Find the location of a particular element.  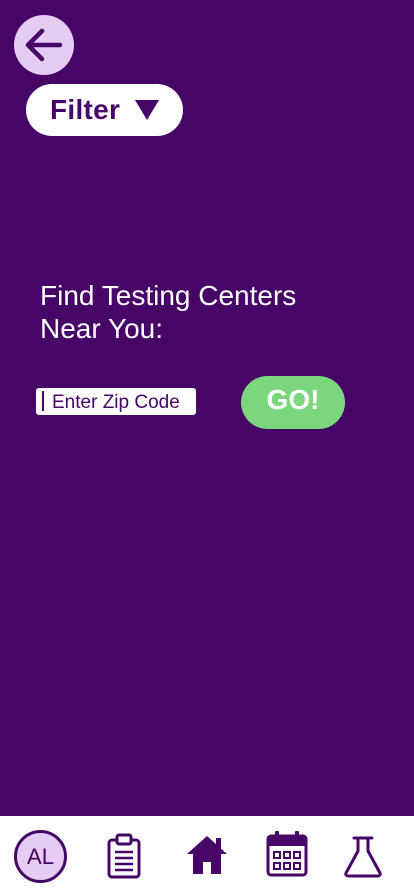

nav-item-tests is located at coordinates (363, 857).